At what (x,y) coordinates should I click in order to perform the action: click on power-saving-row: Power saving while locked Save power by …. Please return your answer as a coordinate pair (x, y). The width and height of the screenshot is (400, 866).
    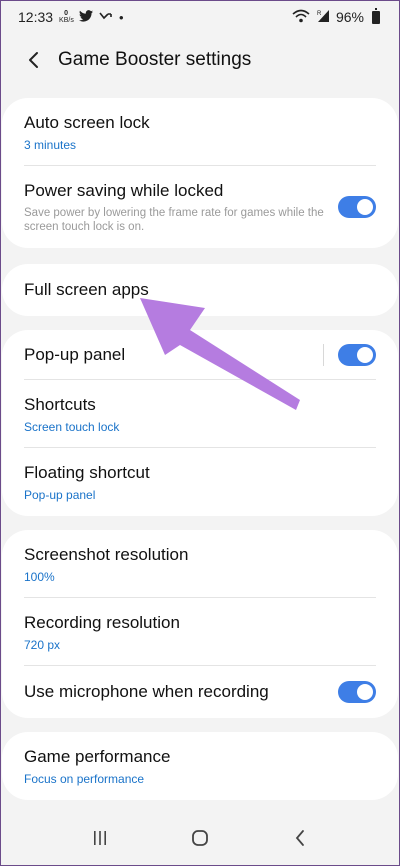
    Looking at the image, I should click on (200, 207).